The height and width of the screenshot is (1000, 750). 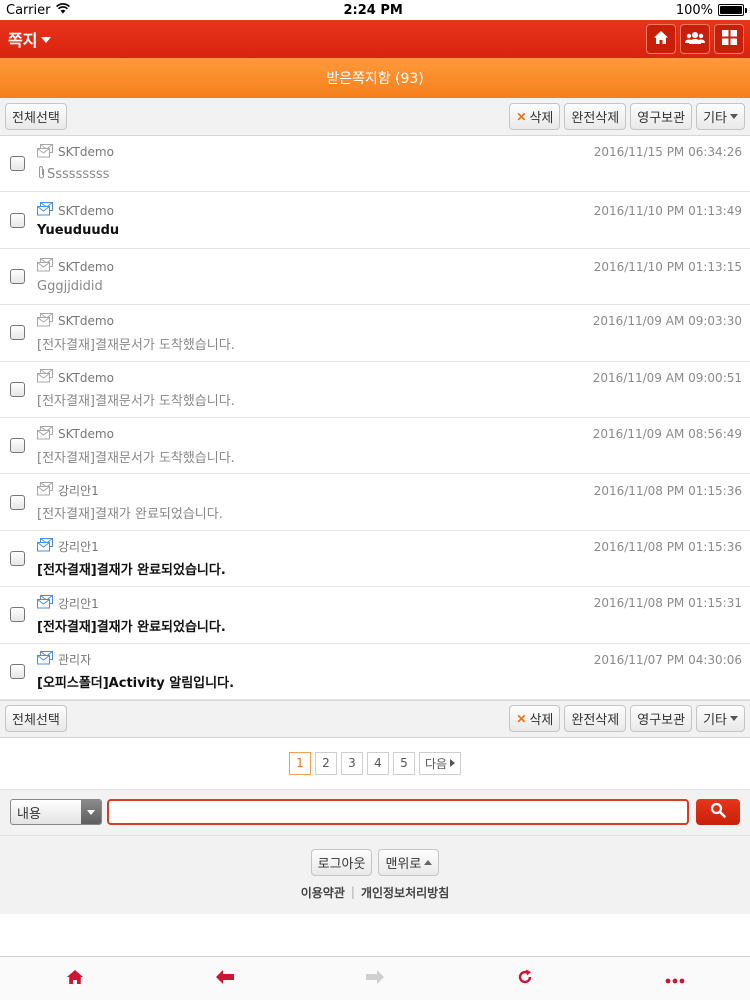 I want to click on message-sender: 관리자, so click(x=75, y=660).